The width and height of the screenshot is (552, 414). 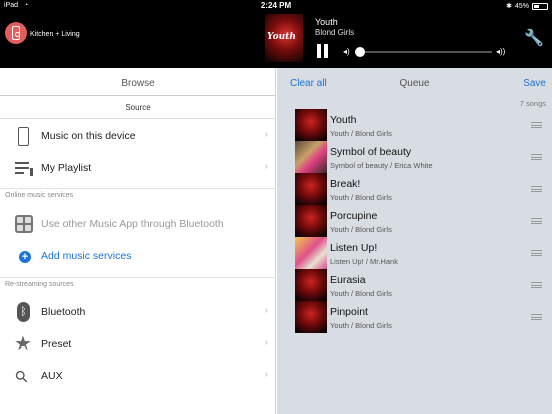 I want to click on queue-header: Clear all Queue Save, so click(x=414, y=82).